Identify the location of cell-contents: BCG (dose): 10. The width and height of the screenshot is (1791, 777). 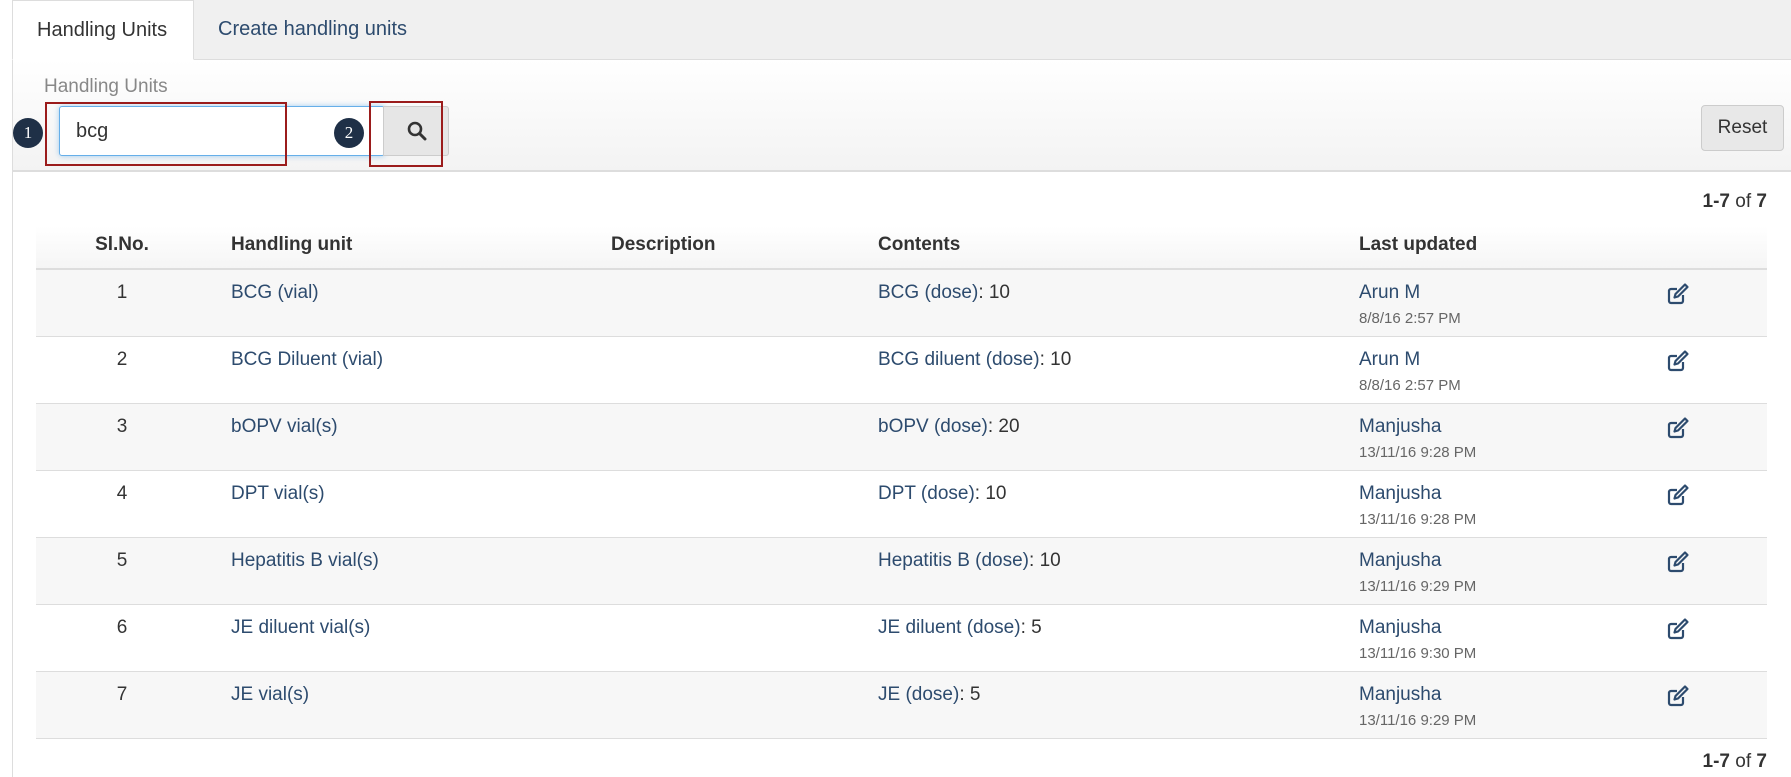
(944, 293).